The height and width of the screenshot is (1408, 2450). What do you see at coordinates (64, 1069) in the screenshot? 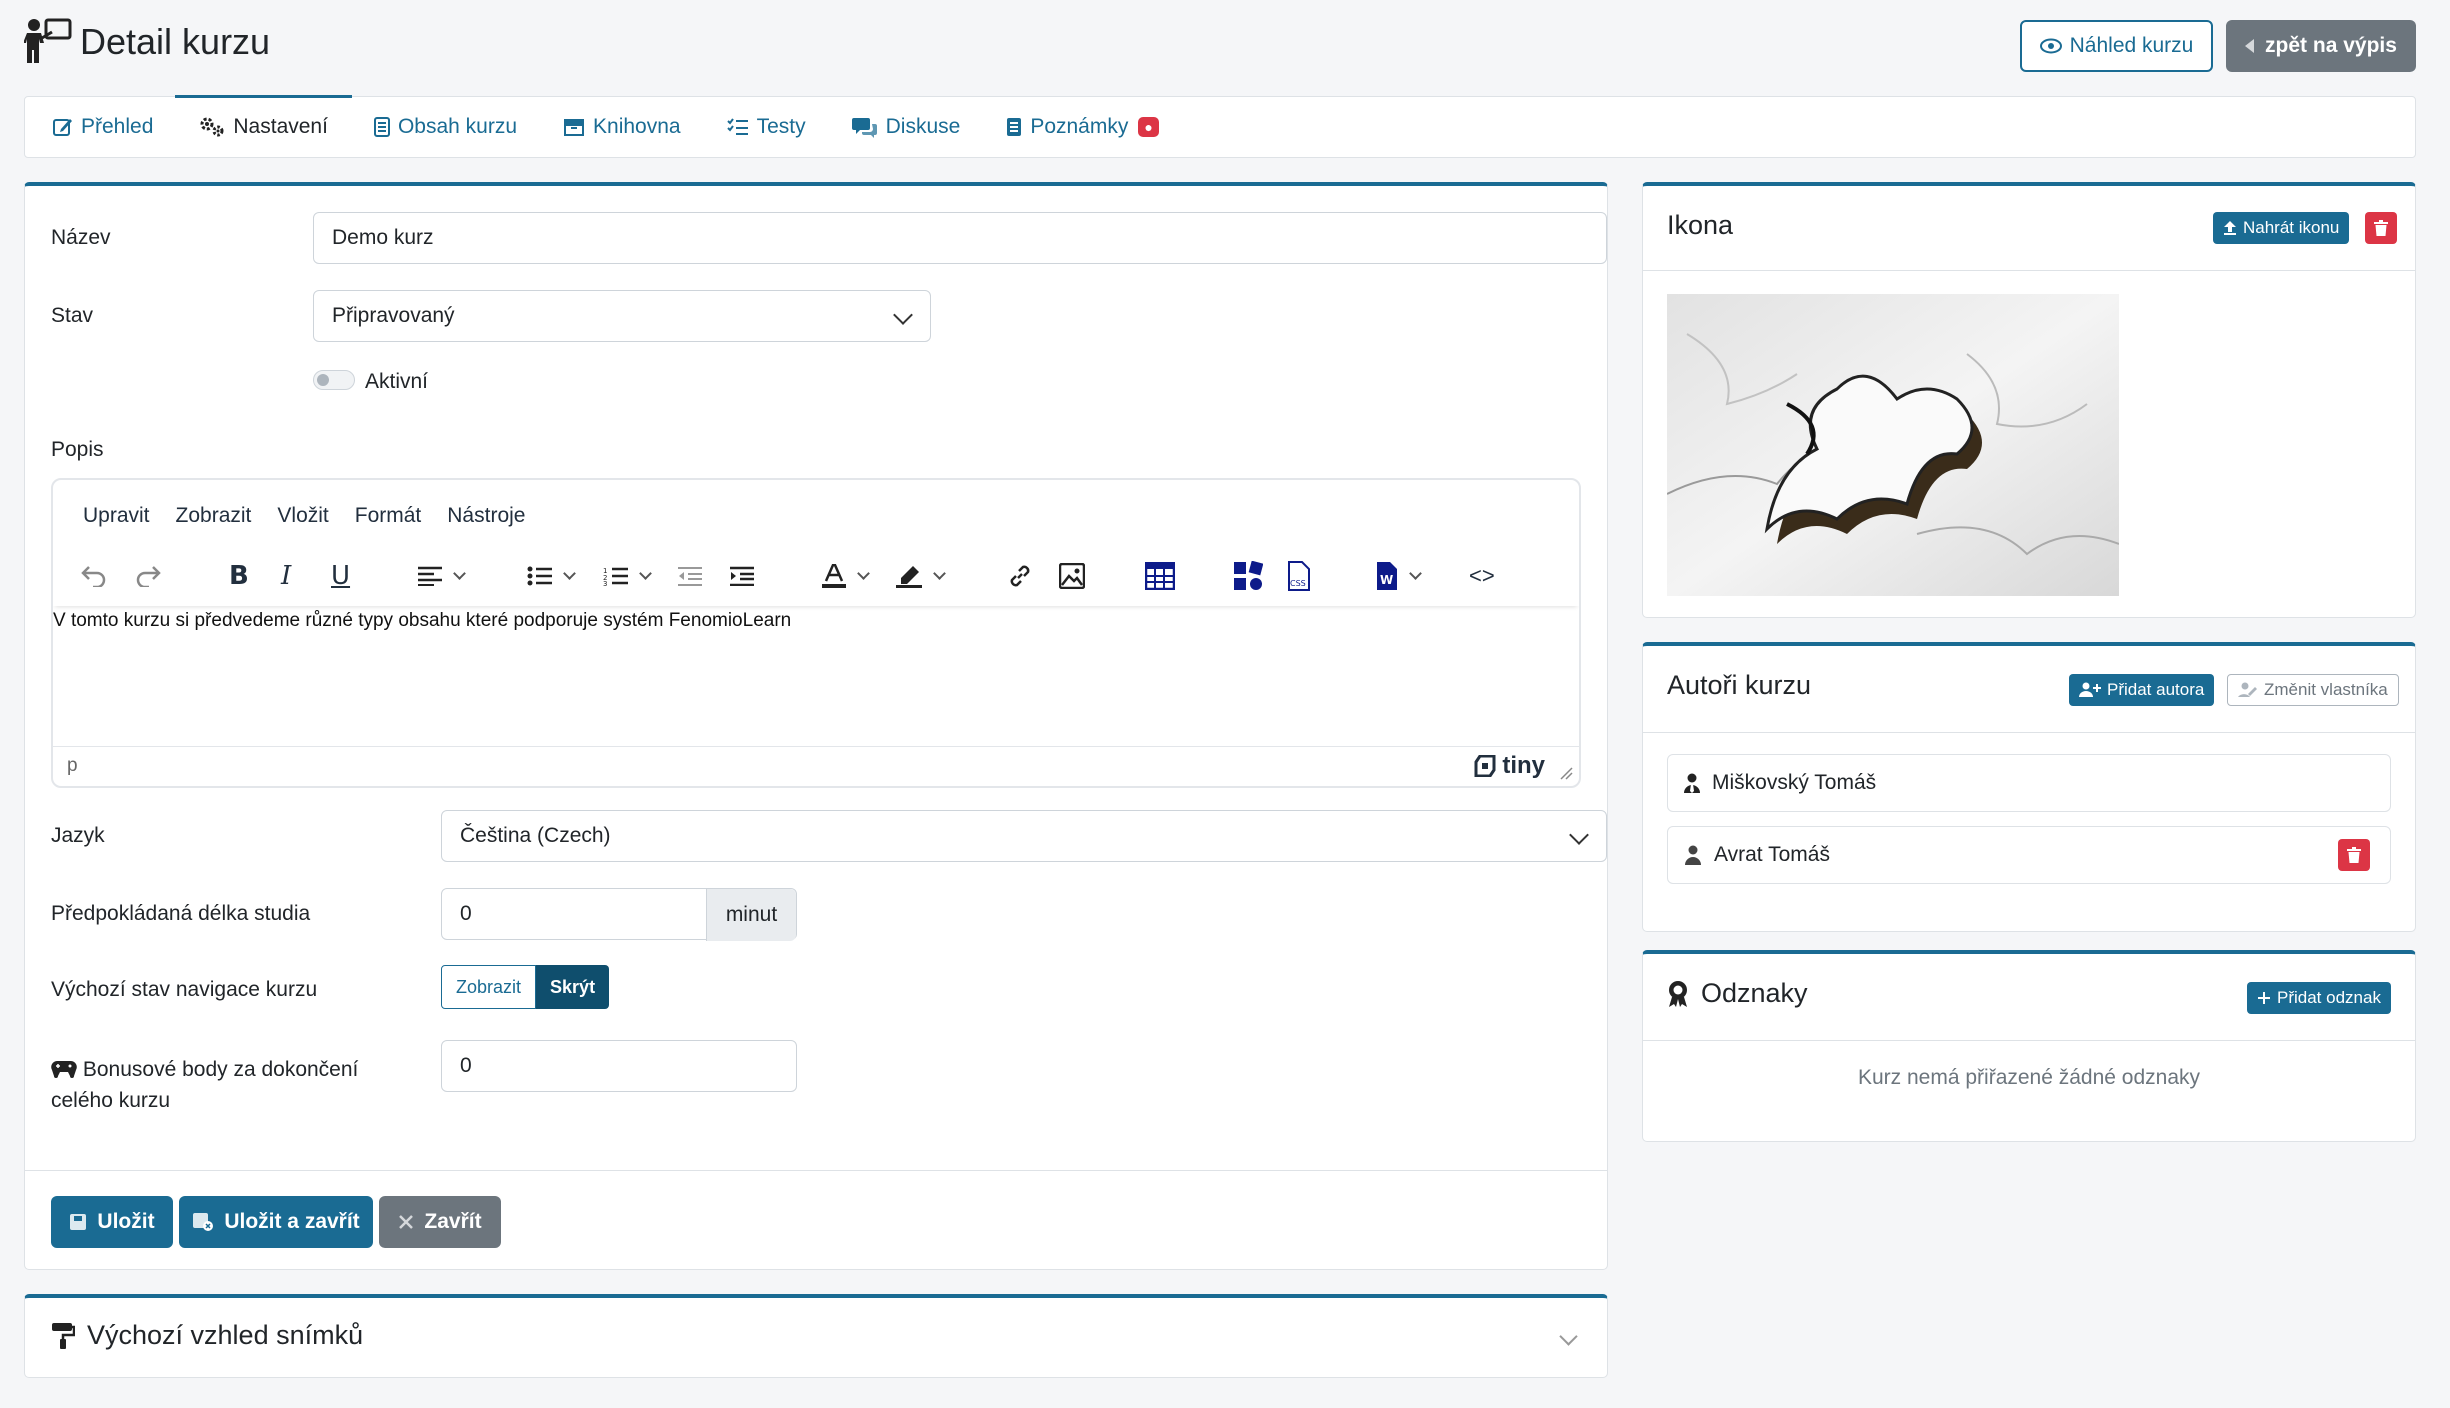
I see `gamepad-icon` at bounding box center [64, 1069].